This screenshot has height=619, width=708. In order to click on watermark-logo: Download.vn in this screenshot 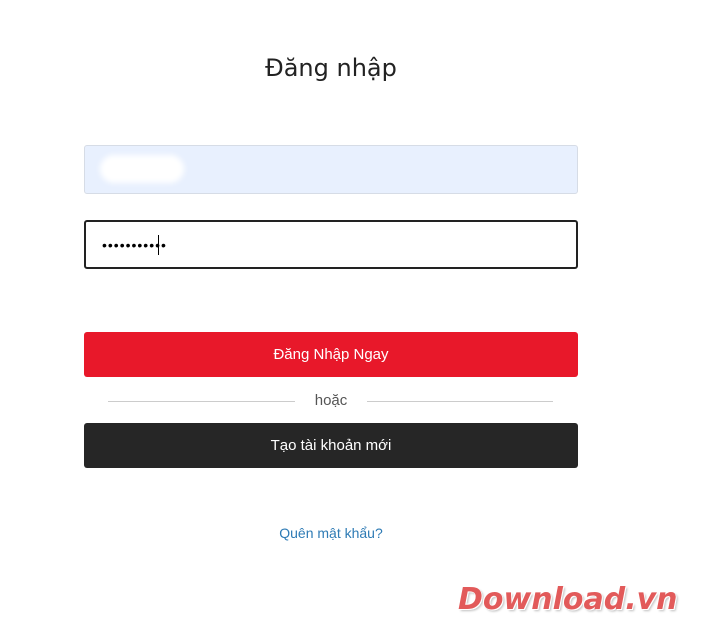, I will do `click(568, 599)`.